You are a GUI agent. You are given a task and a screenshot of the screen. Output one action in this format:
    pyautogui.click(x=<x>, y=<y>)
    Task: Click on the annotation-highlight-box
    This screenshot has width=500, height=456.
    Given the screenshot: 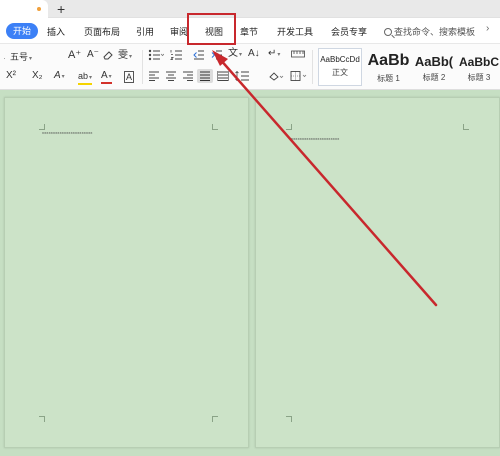 What is the action you would take?
    pyautogui.click(x=211, y=29)
    